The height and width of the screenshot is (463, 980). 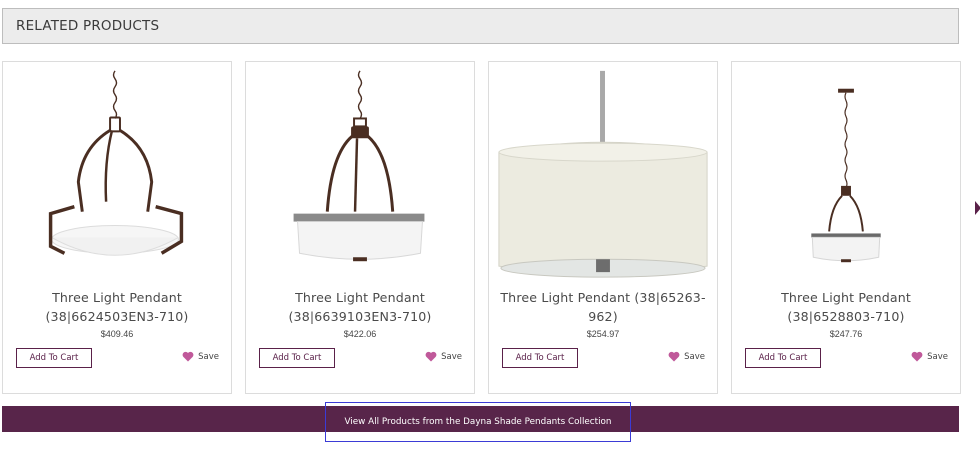 What do you see at coordinates (117, 307) in the screenshot?
I see `product-name: Three Light Pendant (38|6624503EN3-710)` at bounding box center [117, 307].